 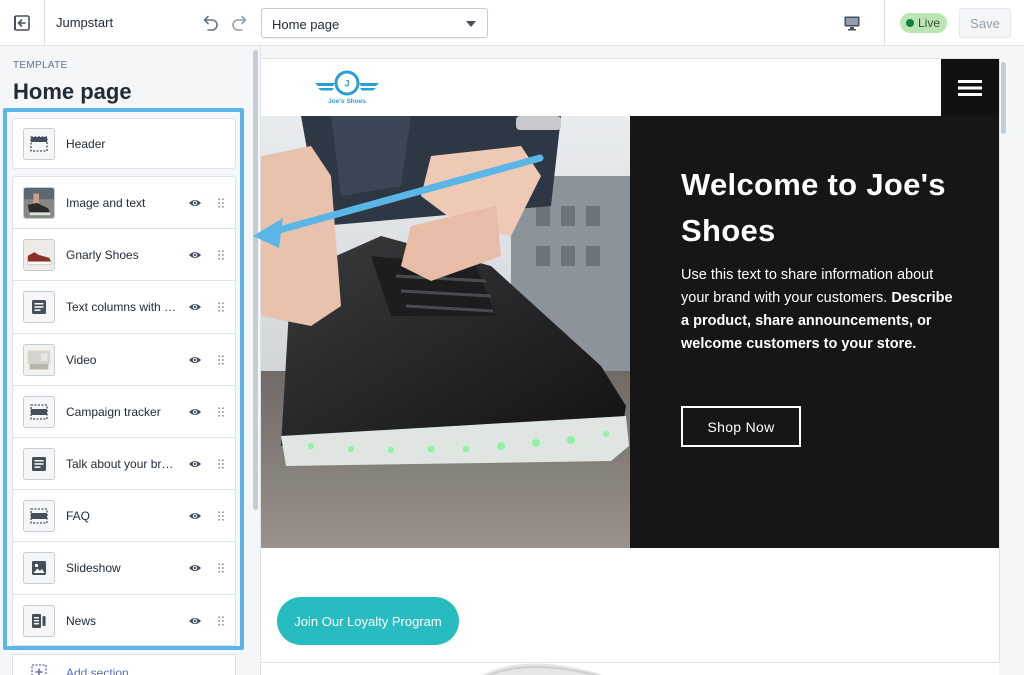 What do you see at coordinates (471, 24) in the screenshot?
I see `caret-down-icon` at bounding box center [471, 24].